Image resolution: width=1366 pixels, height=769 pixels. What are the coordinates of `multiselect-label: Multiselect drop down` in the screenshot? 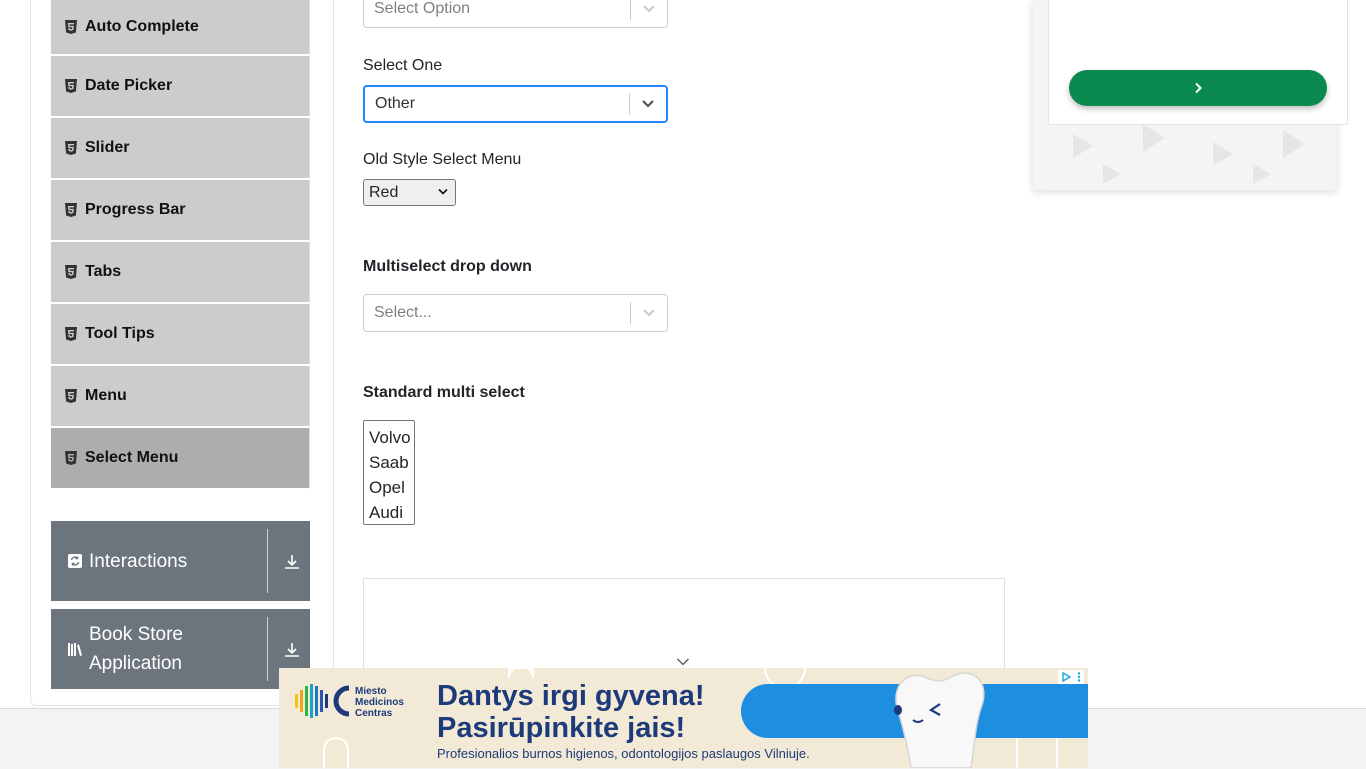 It's located at (447, 266).